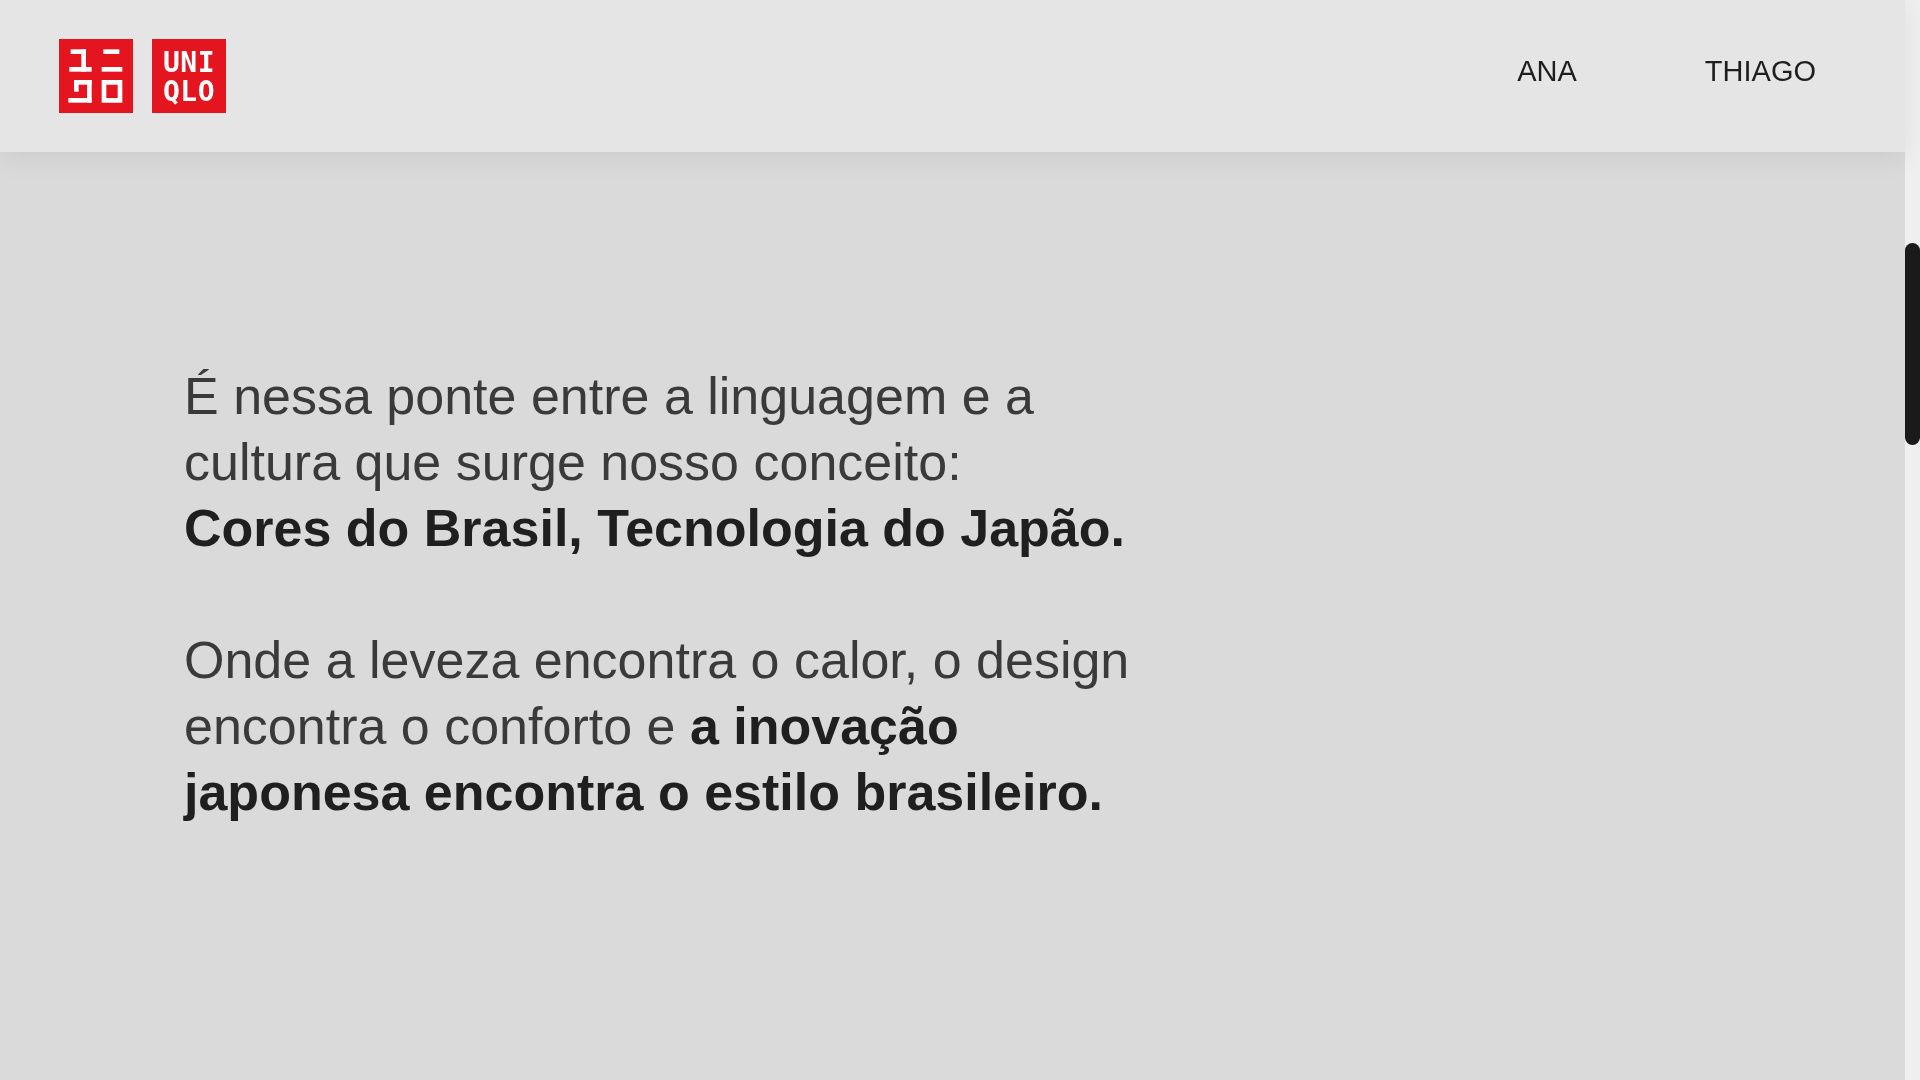 The image size is (1920, 1080). I want to click on nav-link: THIAGO, so click(1760, 71).